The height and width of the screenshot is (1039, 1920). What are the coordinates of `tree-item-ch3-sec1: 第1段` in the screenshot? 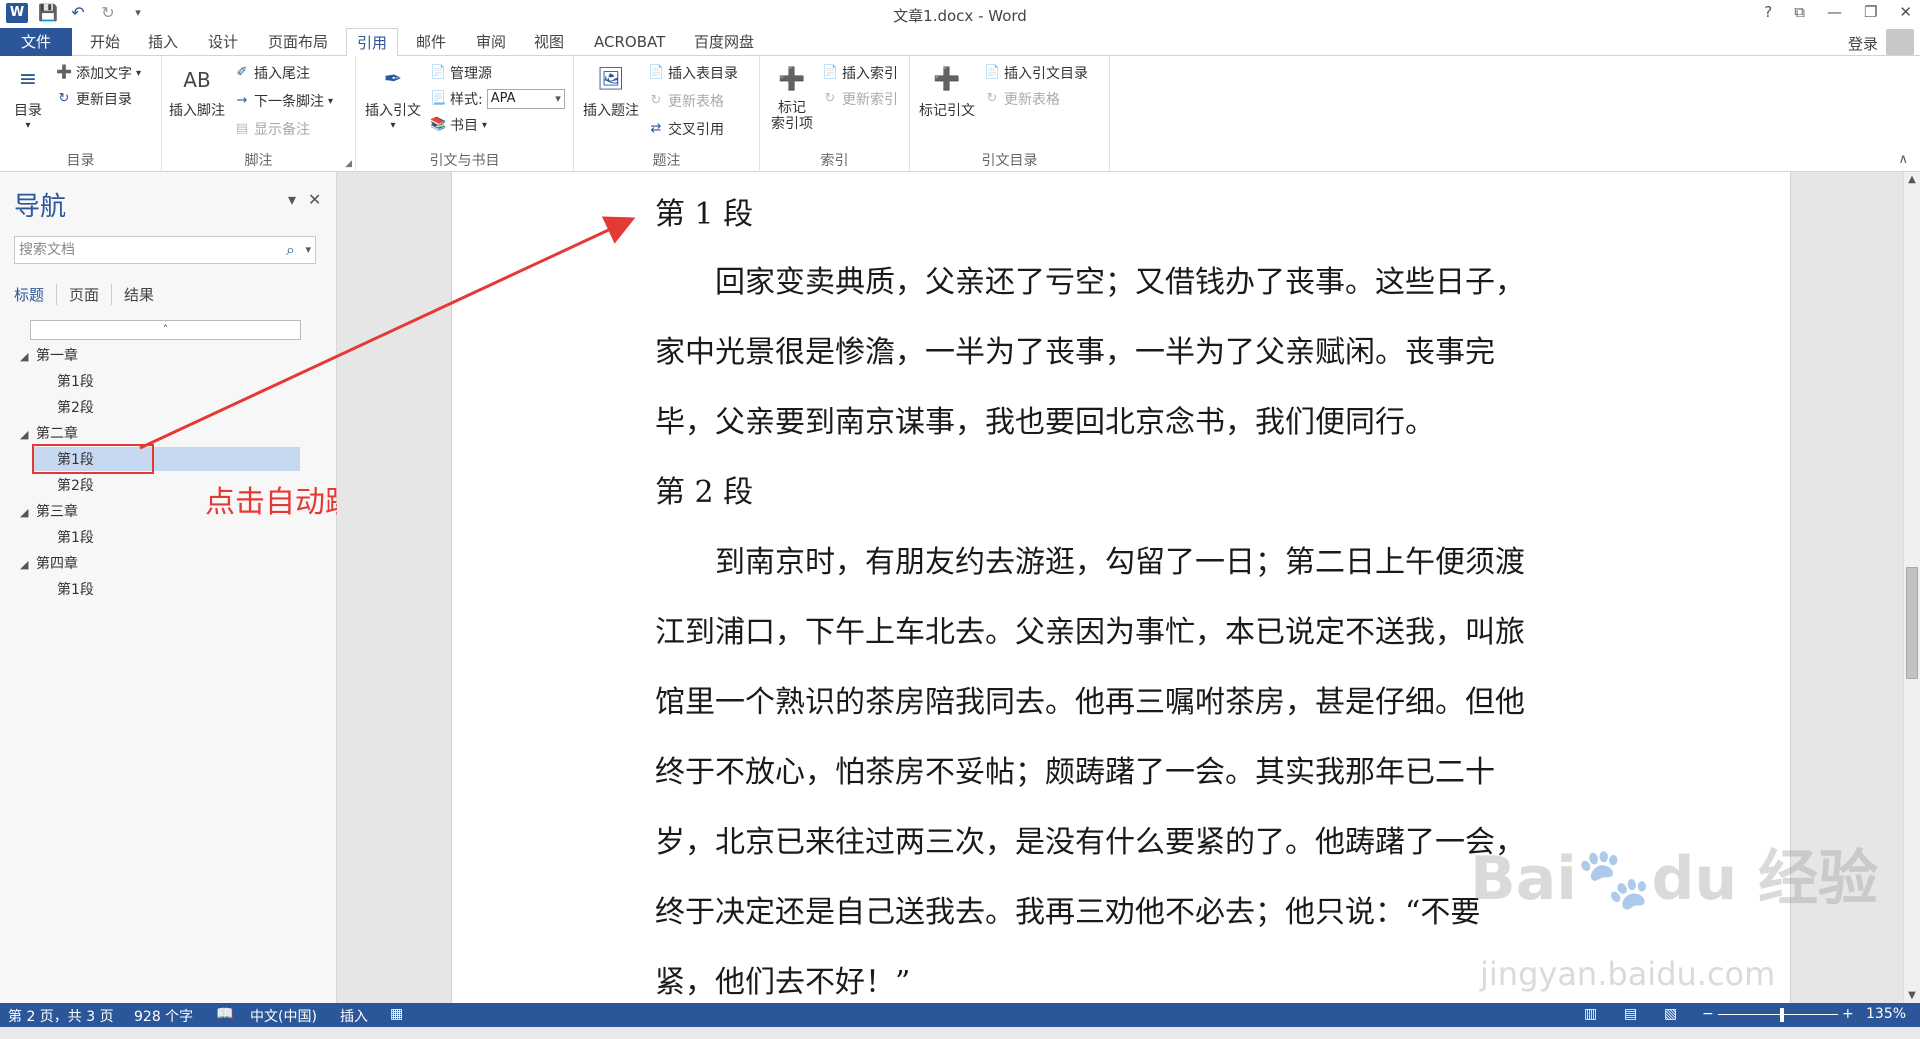 It's located at (75, 537).